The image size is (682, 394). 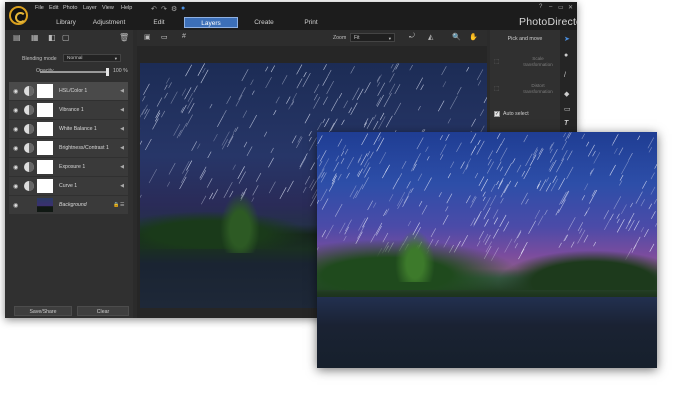 What do you see at coordinates (473, 37) in the screenshot?
I see `hand-tool-icon: ✋` at bounding box center [473, 37].